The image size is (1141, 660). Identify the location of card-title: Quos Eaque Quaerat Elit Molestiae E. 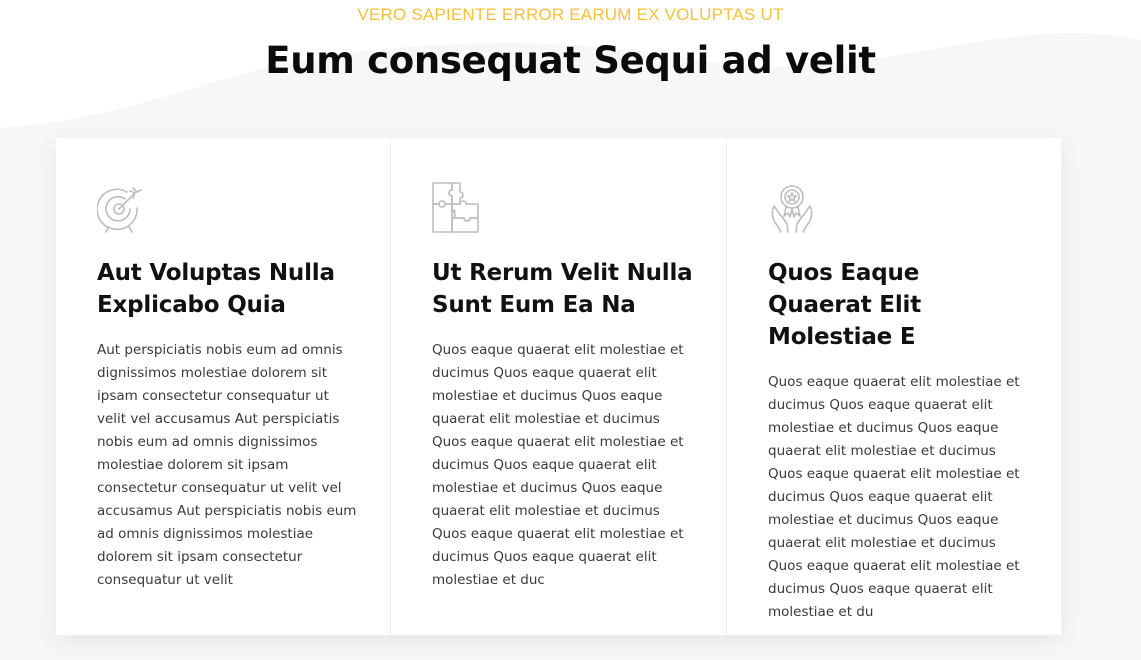
(844, 305).